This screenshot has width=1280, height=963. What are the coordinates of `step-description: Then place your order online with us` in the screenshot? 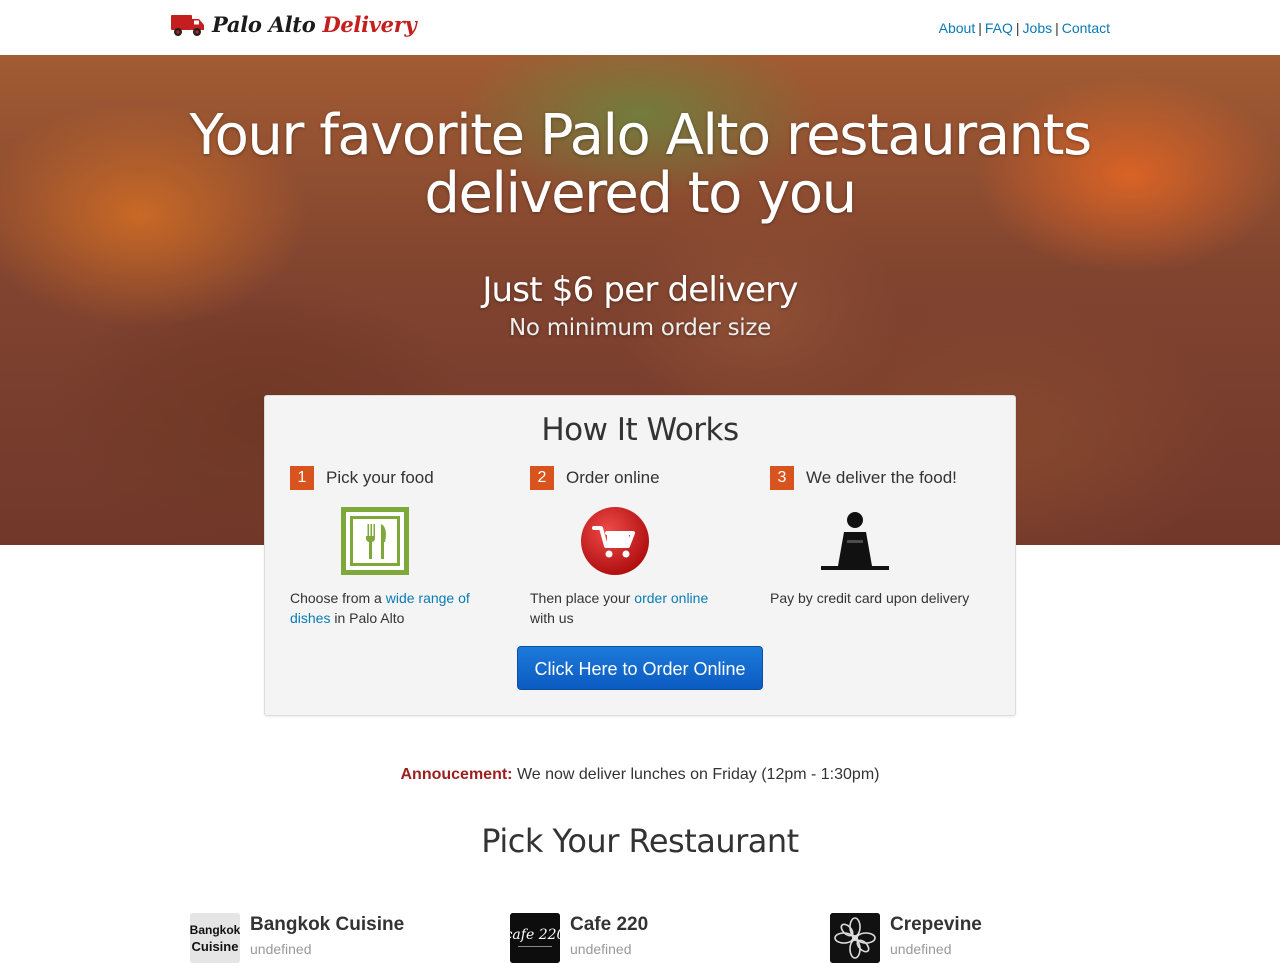 It's located at (630, 608).